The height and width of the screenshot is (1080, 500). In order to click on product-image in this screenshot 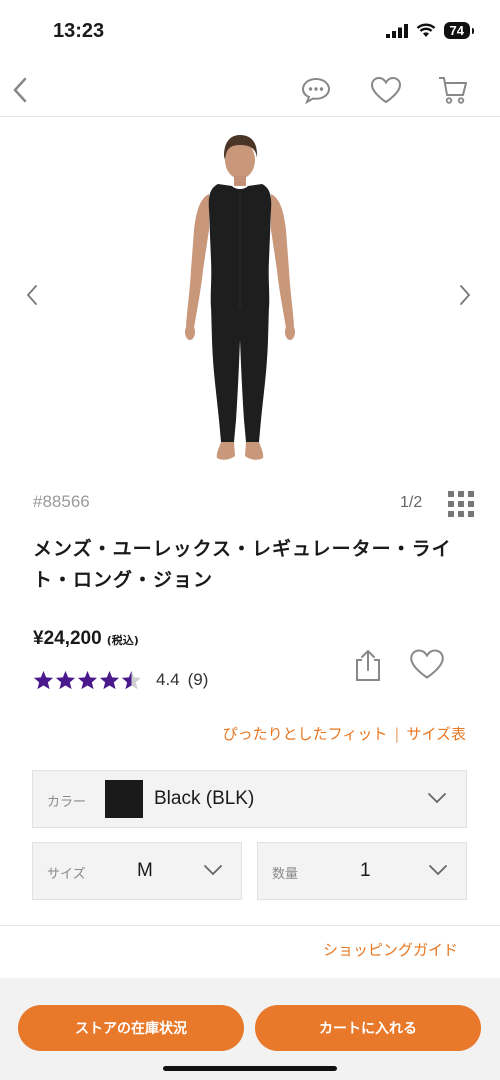, I will do `click(240, 297)`.